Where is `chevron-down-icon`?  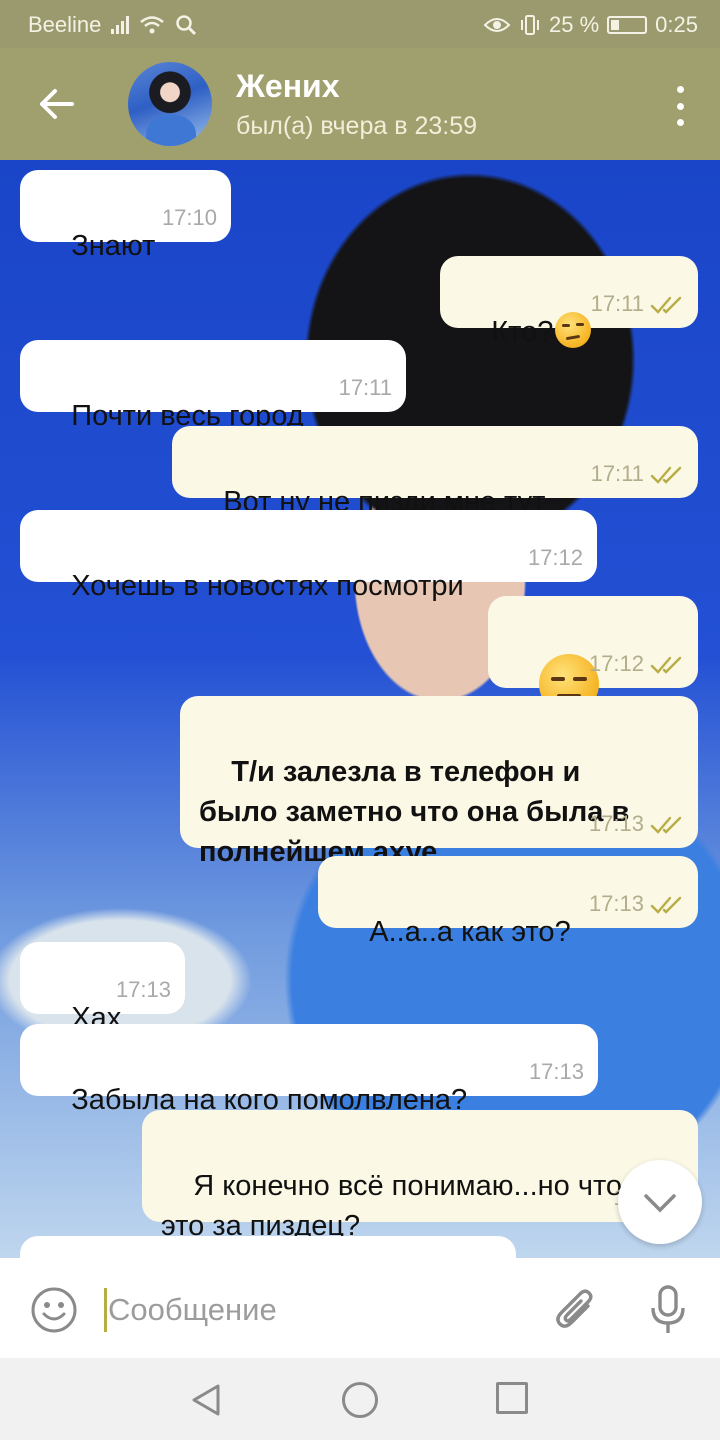
chevron-down-icon is located at coordinates (660, 1203).